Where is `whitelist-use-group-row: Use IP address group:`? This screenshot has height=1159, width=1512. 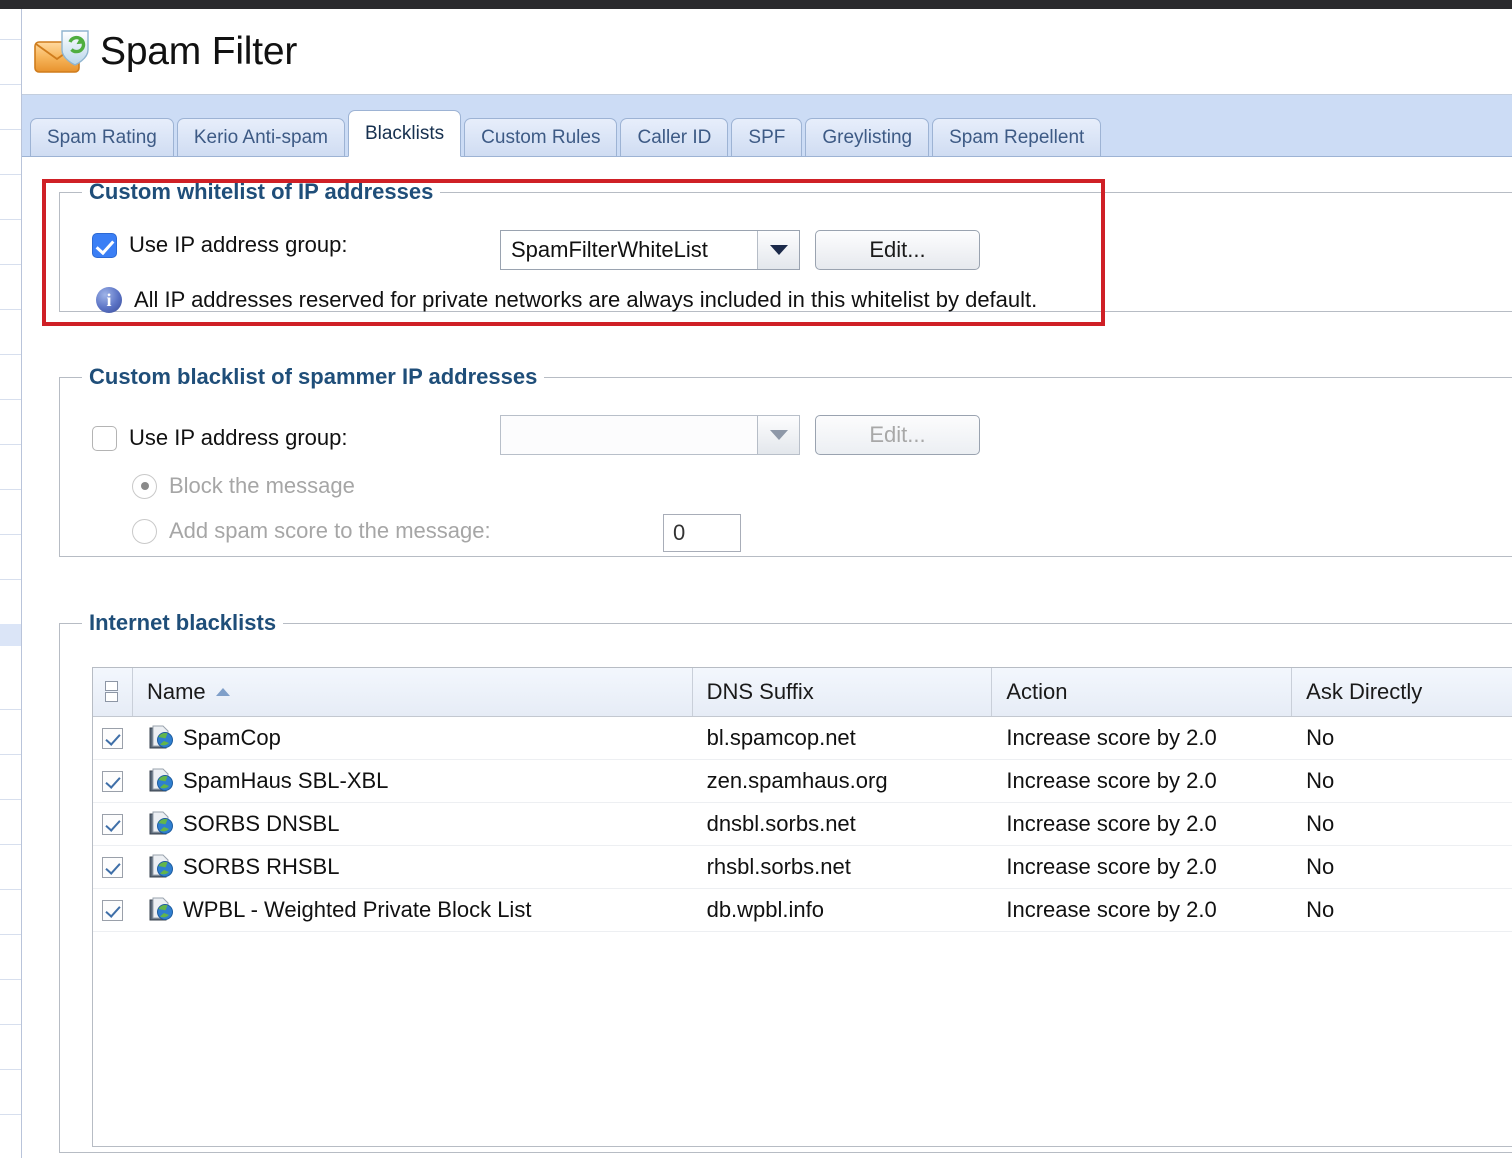
whitelist-use-group-row: Use IP address group: is located at coordinates (220, 245).